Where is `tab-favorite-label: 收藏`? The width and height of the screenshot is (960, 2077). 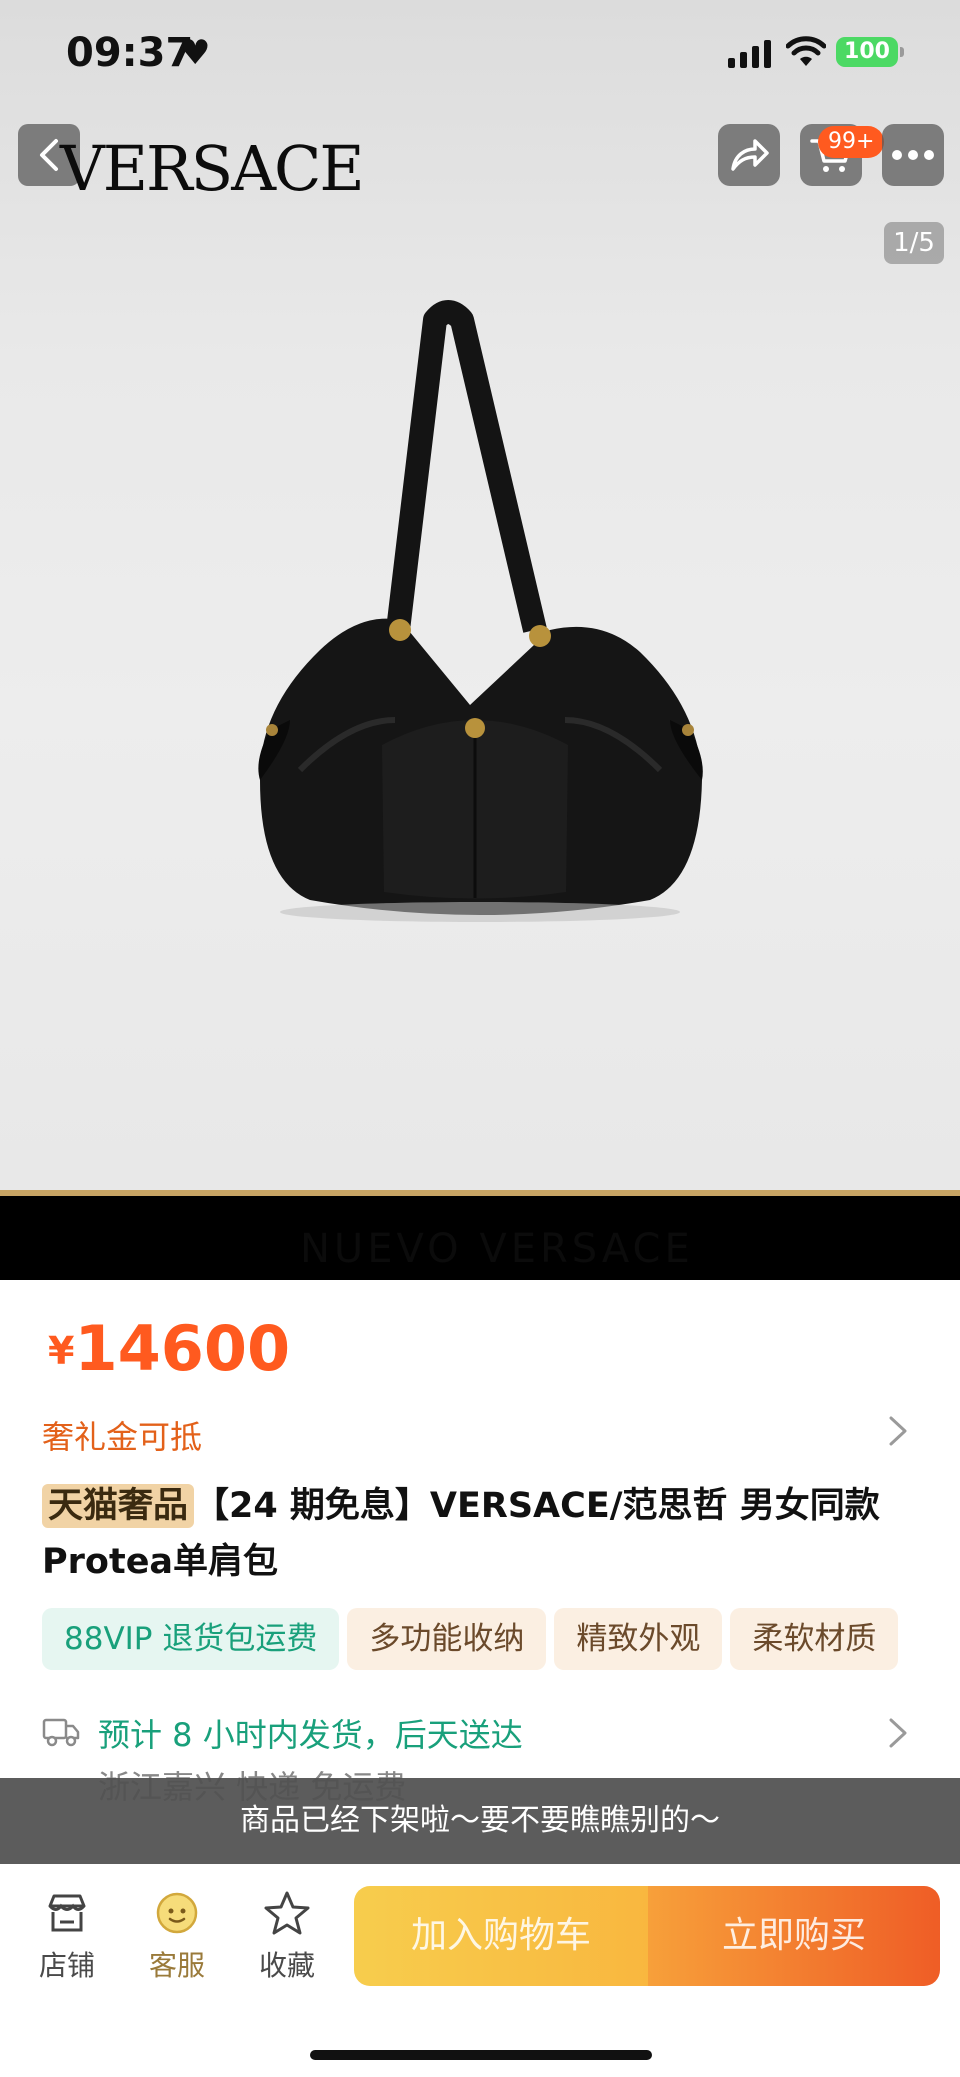
tab-favorite-label: 收藏 is located at coordinates (286, 1965).